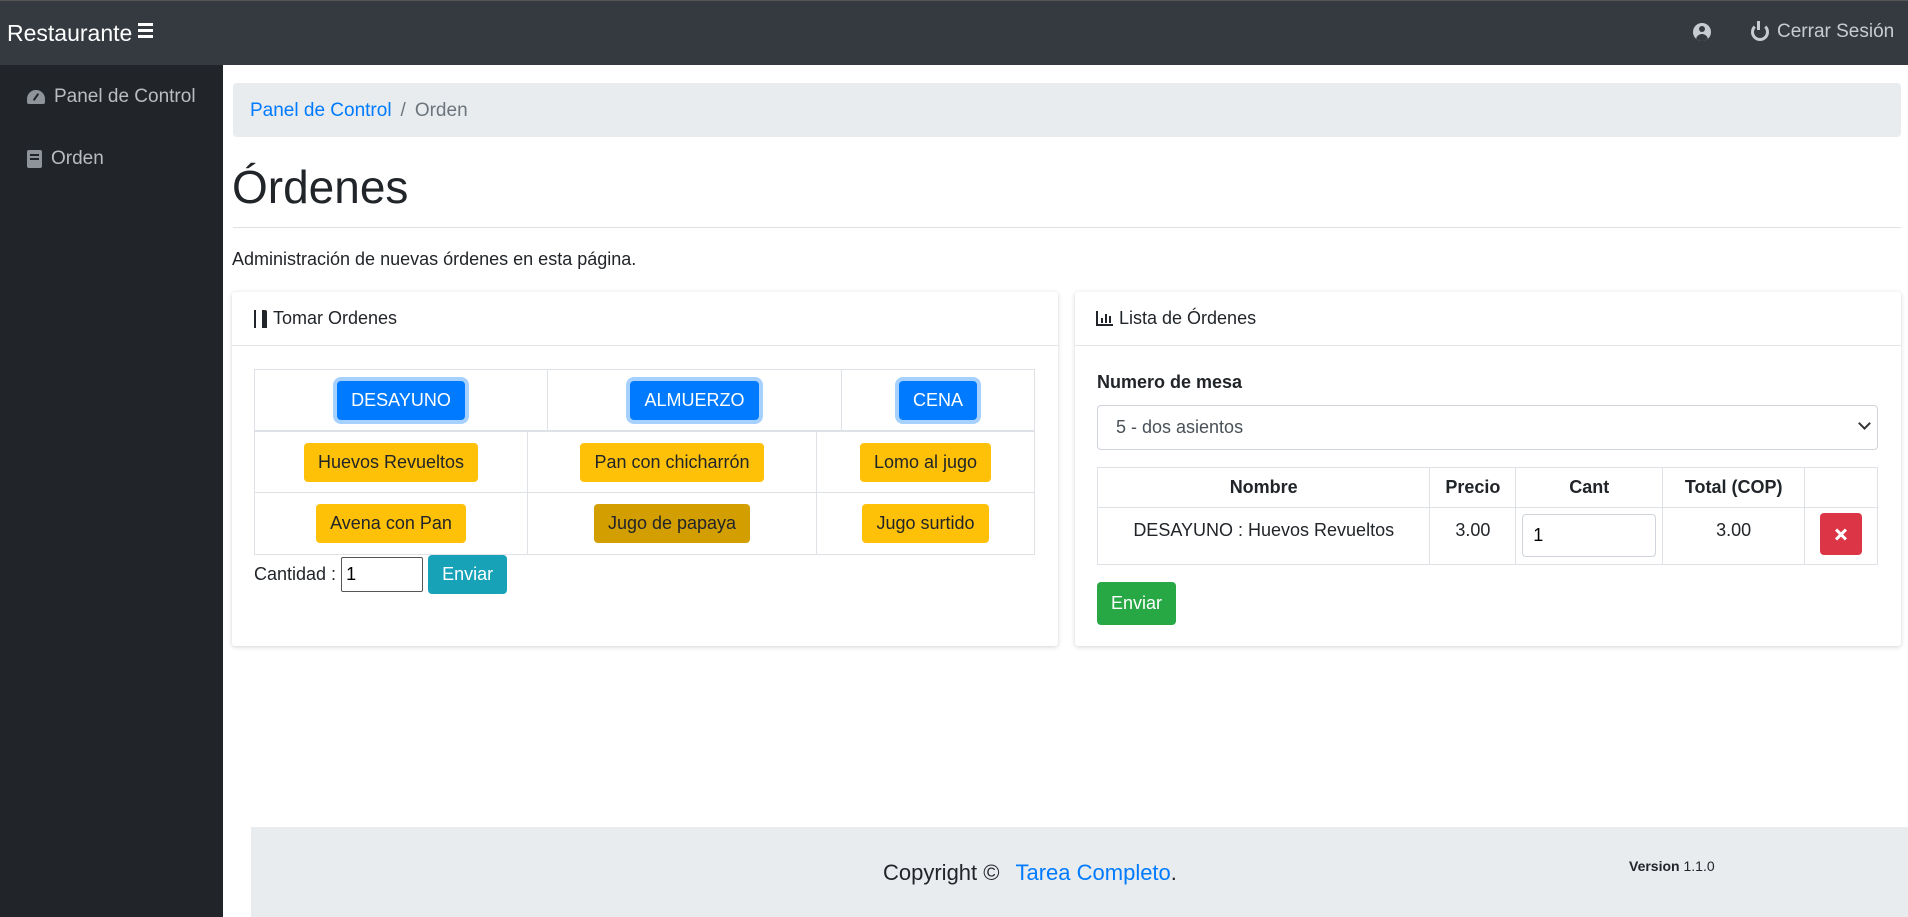 The width and height of the screenshot is (1908, 917). What do you see at coordinates (320, 187) in the screenshot?
I see `page-title: Órdenes` at bounding box center [320, 187].